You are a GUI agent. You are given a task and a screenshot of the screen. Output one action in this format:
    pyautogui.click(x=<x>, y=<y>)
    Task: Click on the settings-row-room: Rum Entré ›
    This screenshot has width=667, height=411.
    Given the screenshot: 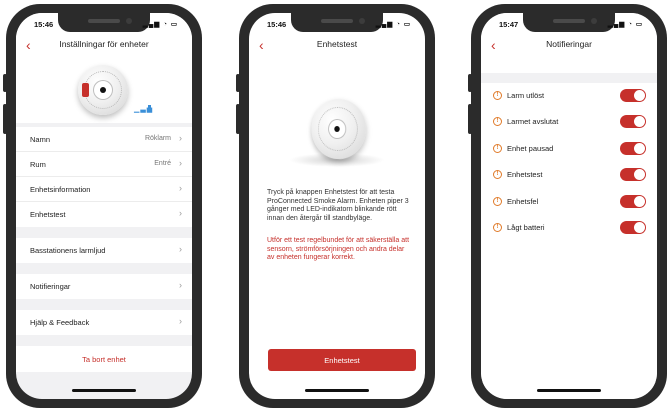 What is the action you would take?
    pyautogui.click(x=104, y=164)
    